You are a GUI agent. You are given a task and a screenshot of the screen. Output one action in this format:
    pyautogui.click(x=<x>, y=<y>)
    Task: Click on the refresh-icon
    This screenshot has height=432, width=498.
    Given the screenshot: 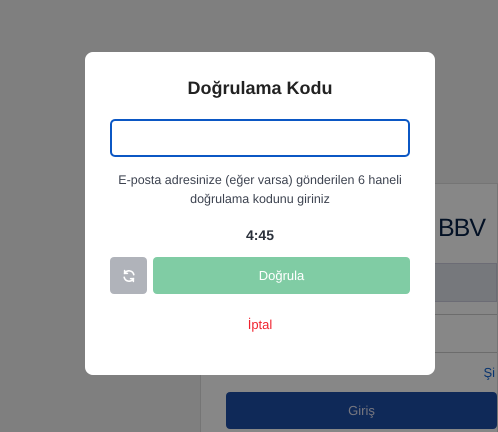 What is the action you would take?
    pyautogui.click(x=129, y=275)
    